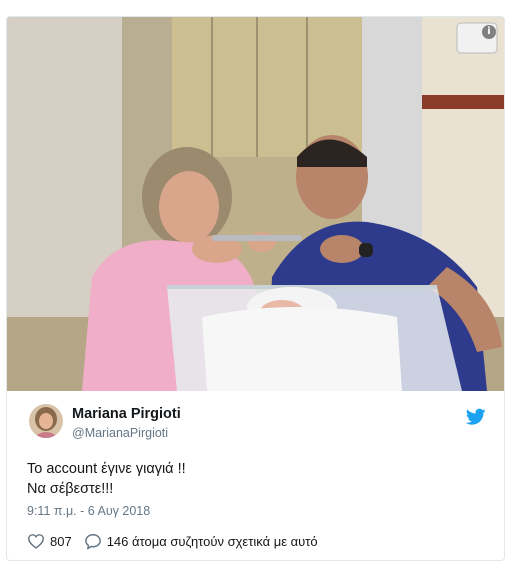 The width and height of the screenshot is (511, 578). I want to click on replies-label: 146 άτομα συζητούν σχετικά με αυτό, so click(212, 541).